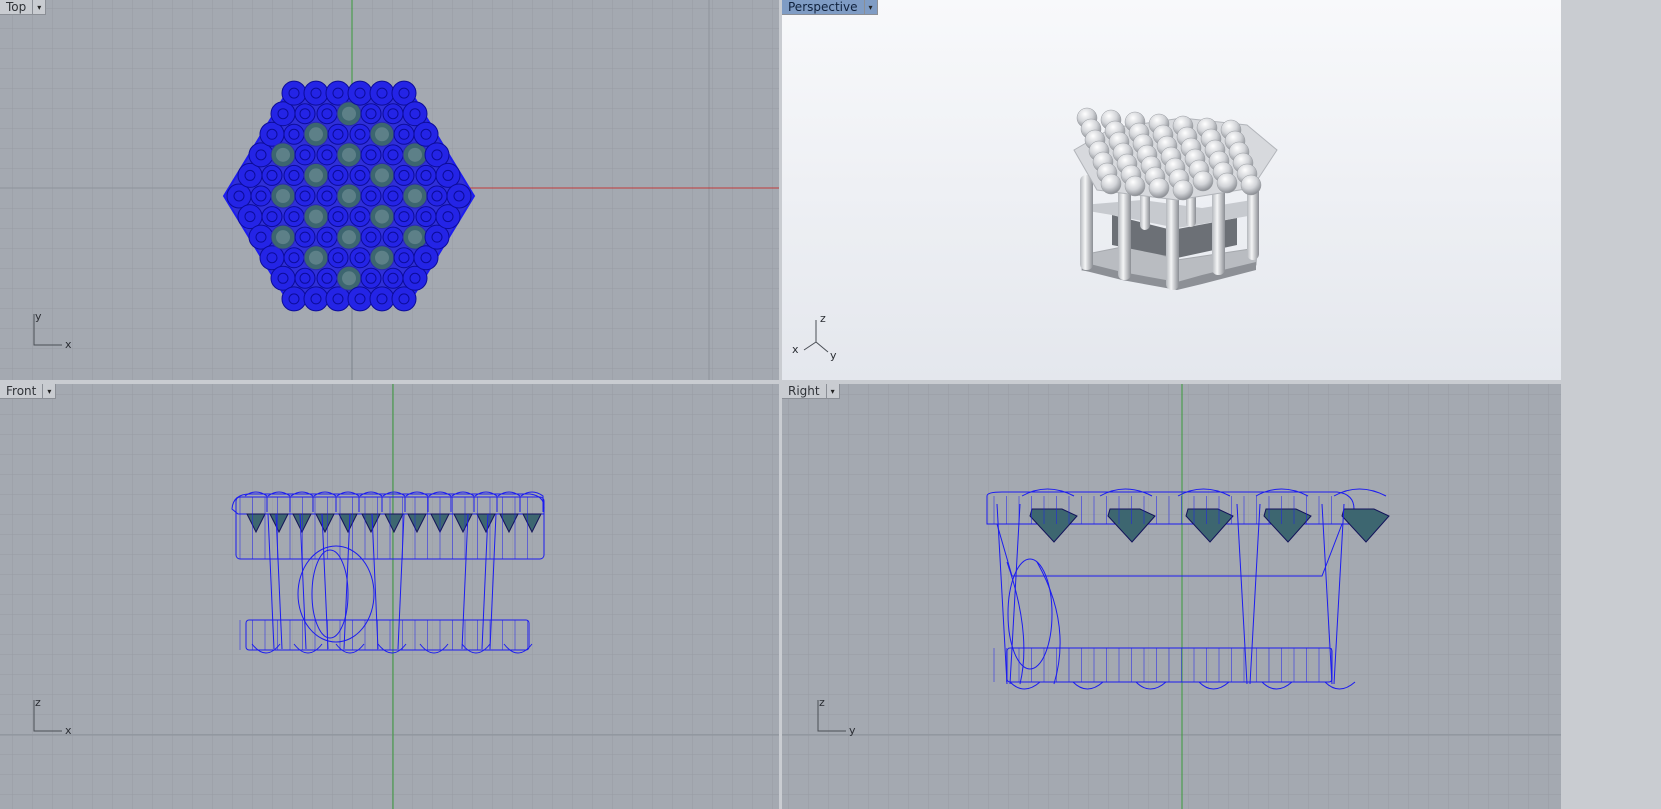  Describe the element at coordinates (55, 330) in the screenshot. I see `axis-widget: y x` at that location.